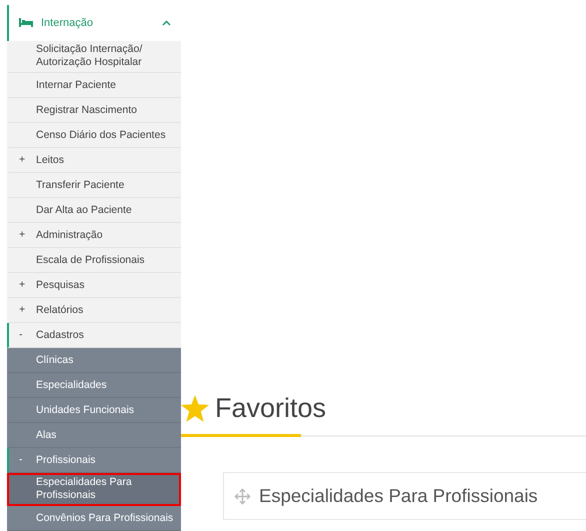 Image resolution: width=586 pixels, height=531 pixels. What do you see at coordinates (94, 489) in the screenshot?
I see `menu-item: Especialidades Para Profissionais` at bounding box center [94, 489].